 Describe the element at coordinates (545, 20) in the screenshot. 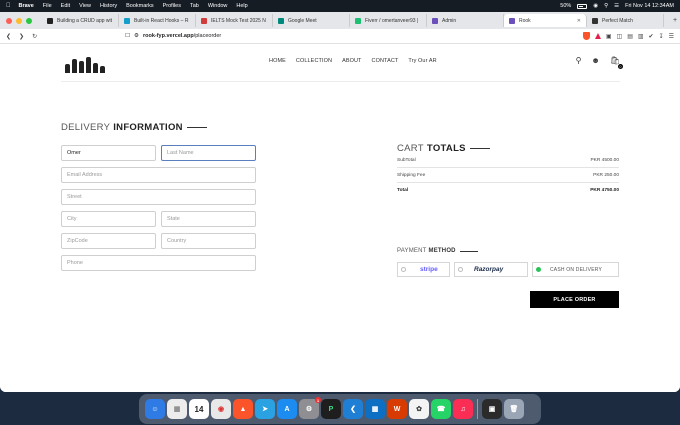

I see `tab-rook: Rook ✕` at that location.